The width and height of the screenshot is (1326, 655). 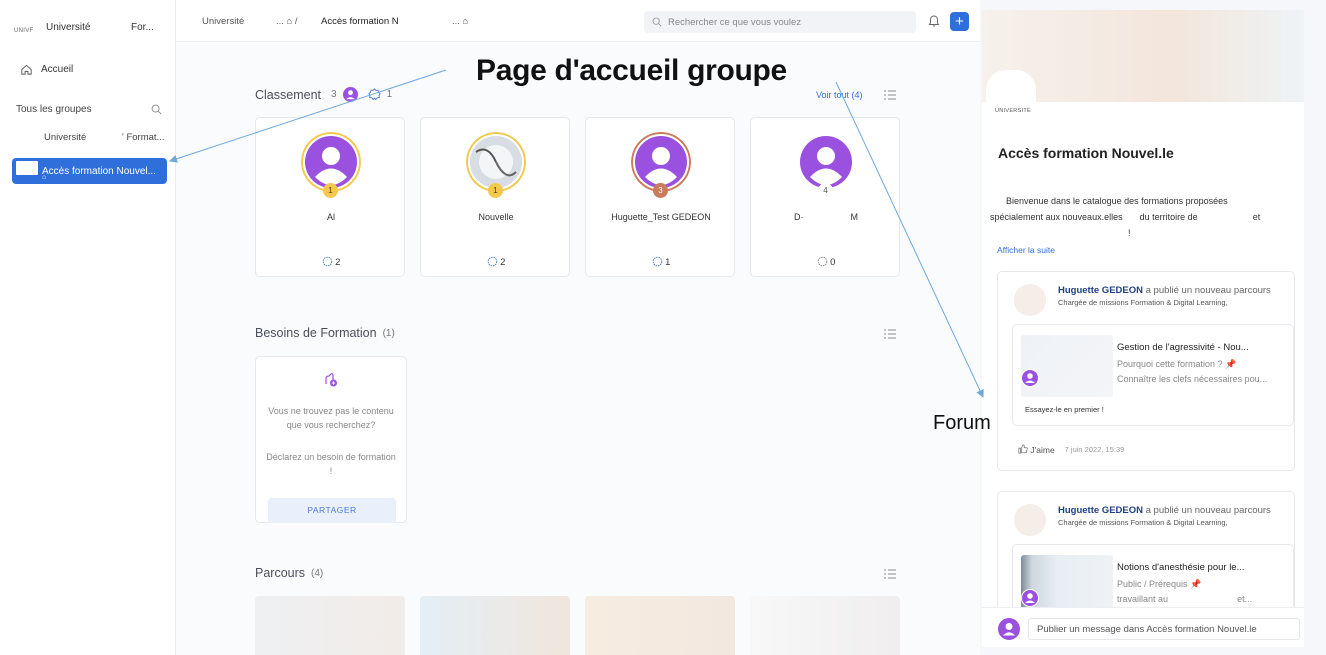 I want to click on ranking-card: 3 Huguette_Test GEDEON 1, so click(x=660, y=197).